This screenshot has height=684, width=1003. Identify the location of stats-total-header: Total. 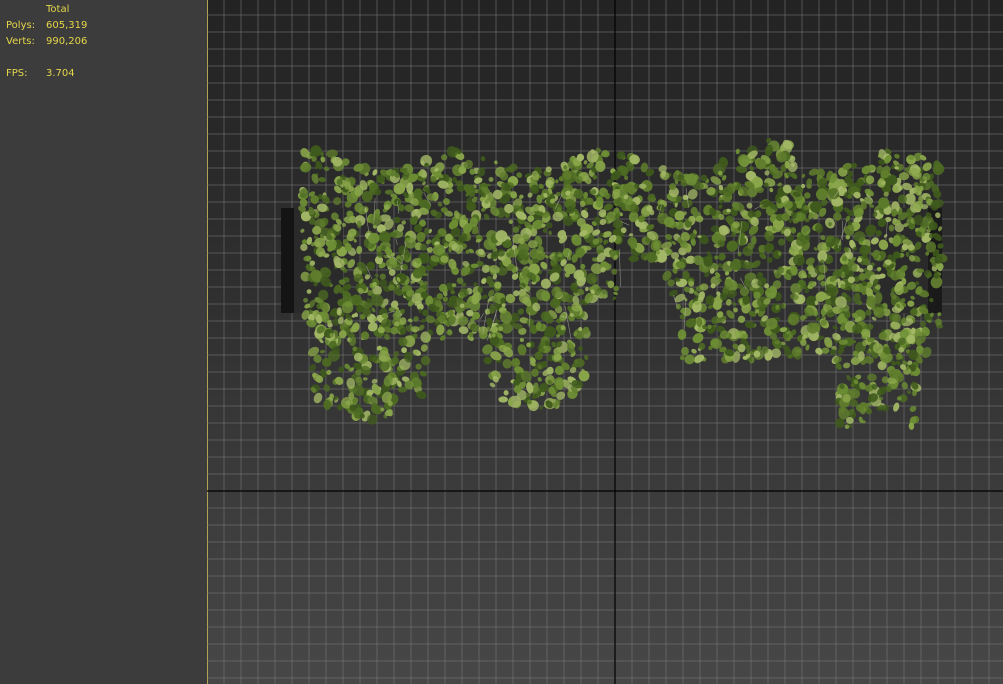
(58, 9).